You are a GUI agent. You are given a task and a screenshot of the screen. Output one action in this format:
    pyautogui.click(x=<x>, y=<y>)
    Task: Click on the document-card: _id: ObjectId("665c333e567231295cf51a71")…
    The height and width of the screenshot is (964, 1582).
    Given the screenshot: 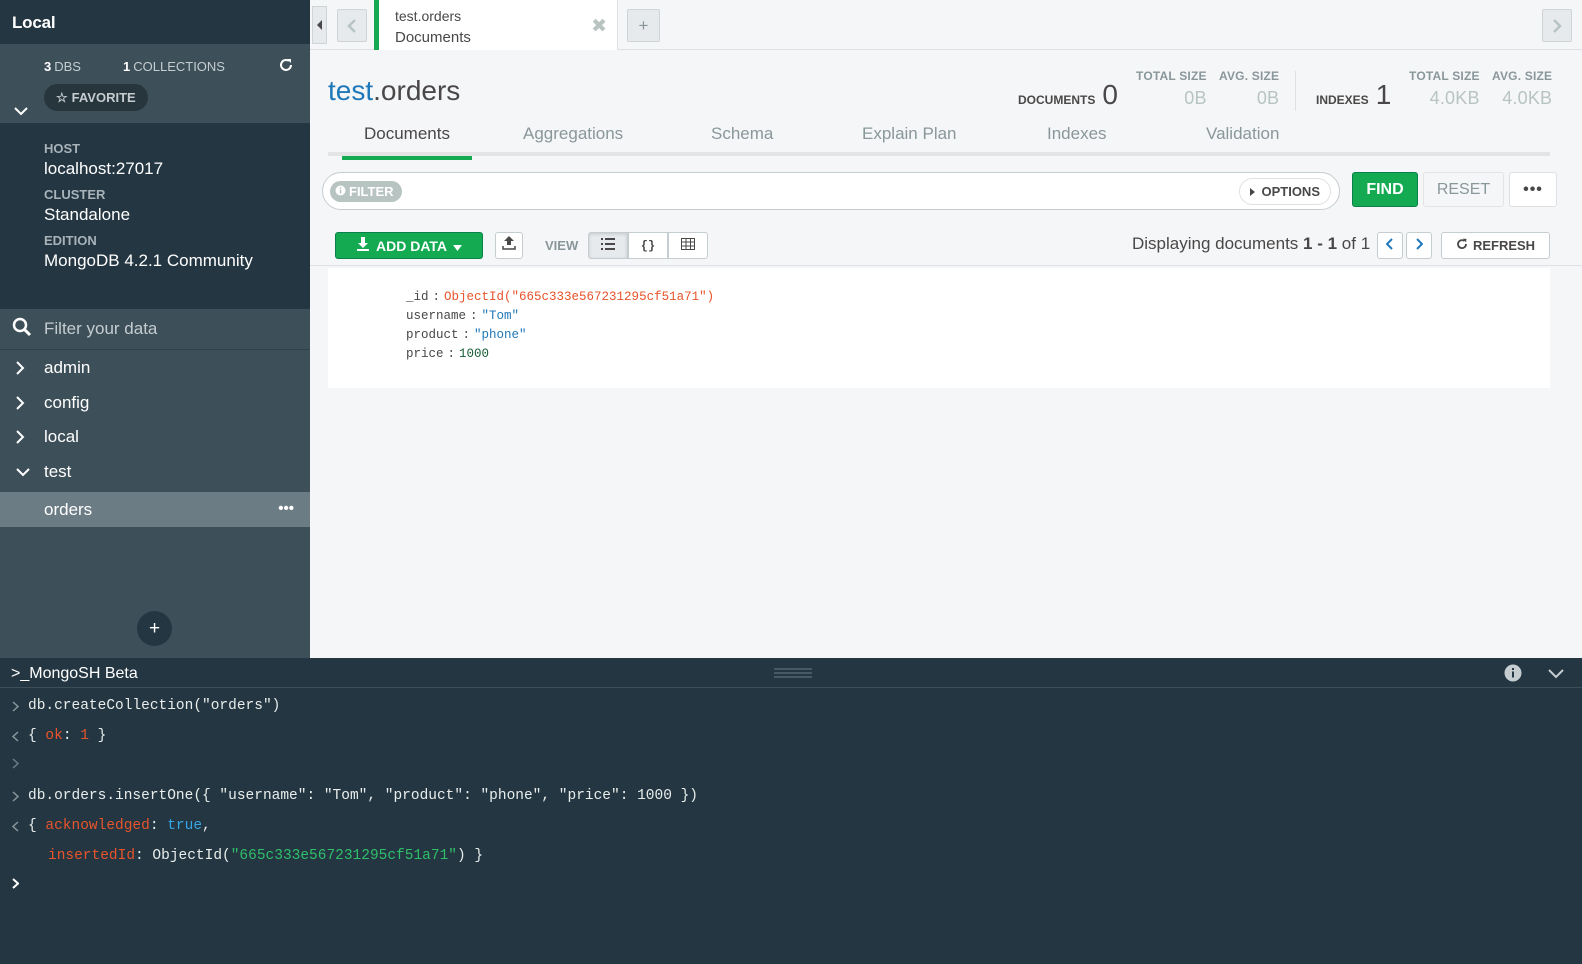 What is the action you would take?
    pyautogui.click(x=939, y=328)
    